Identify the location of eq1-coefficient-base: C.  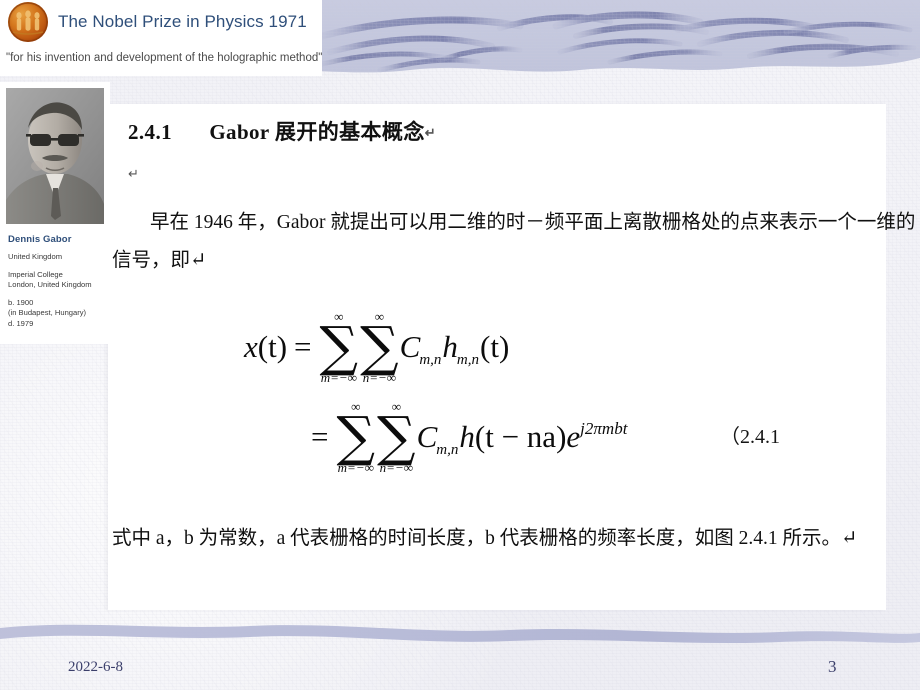
(410, 347).